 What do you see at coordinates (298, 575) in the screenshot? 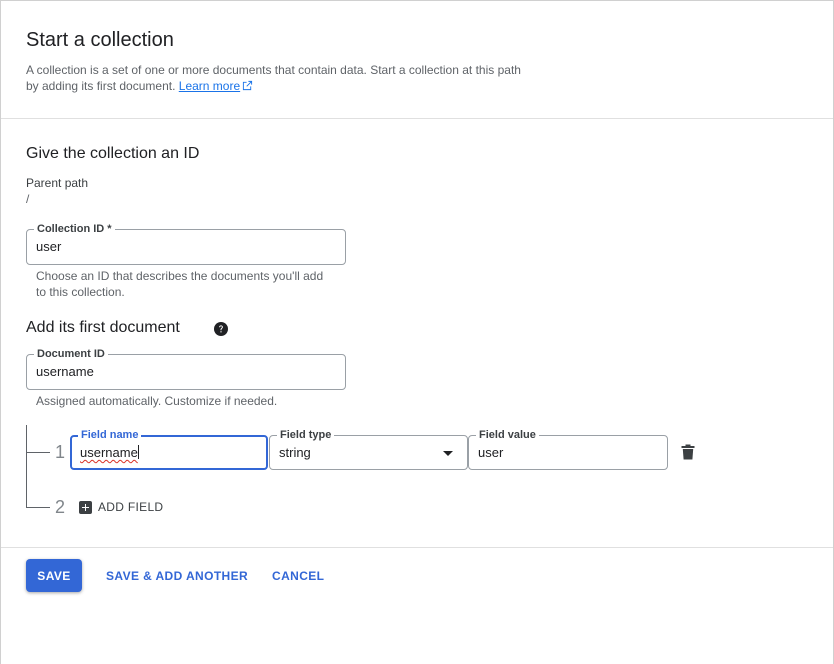
I see `cancel-button: CANCEL` at bounding box center [298, 575].